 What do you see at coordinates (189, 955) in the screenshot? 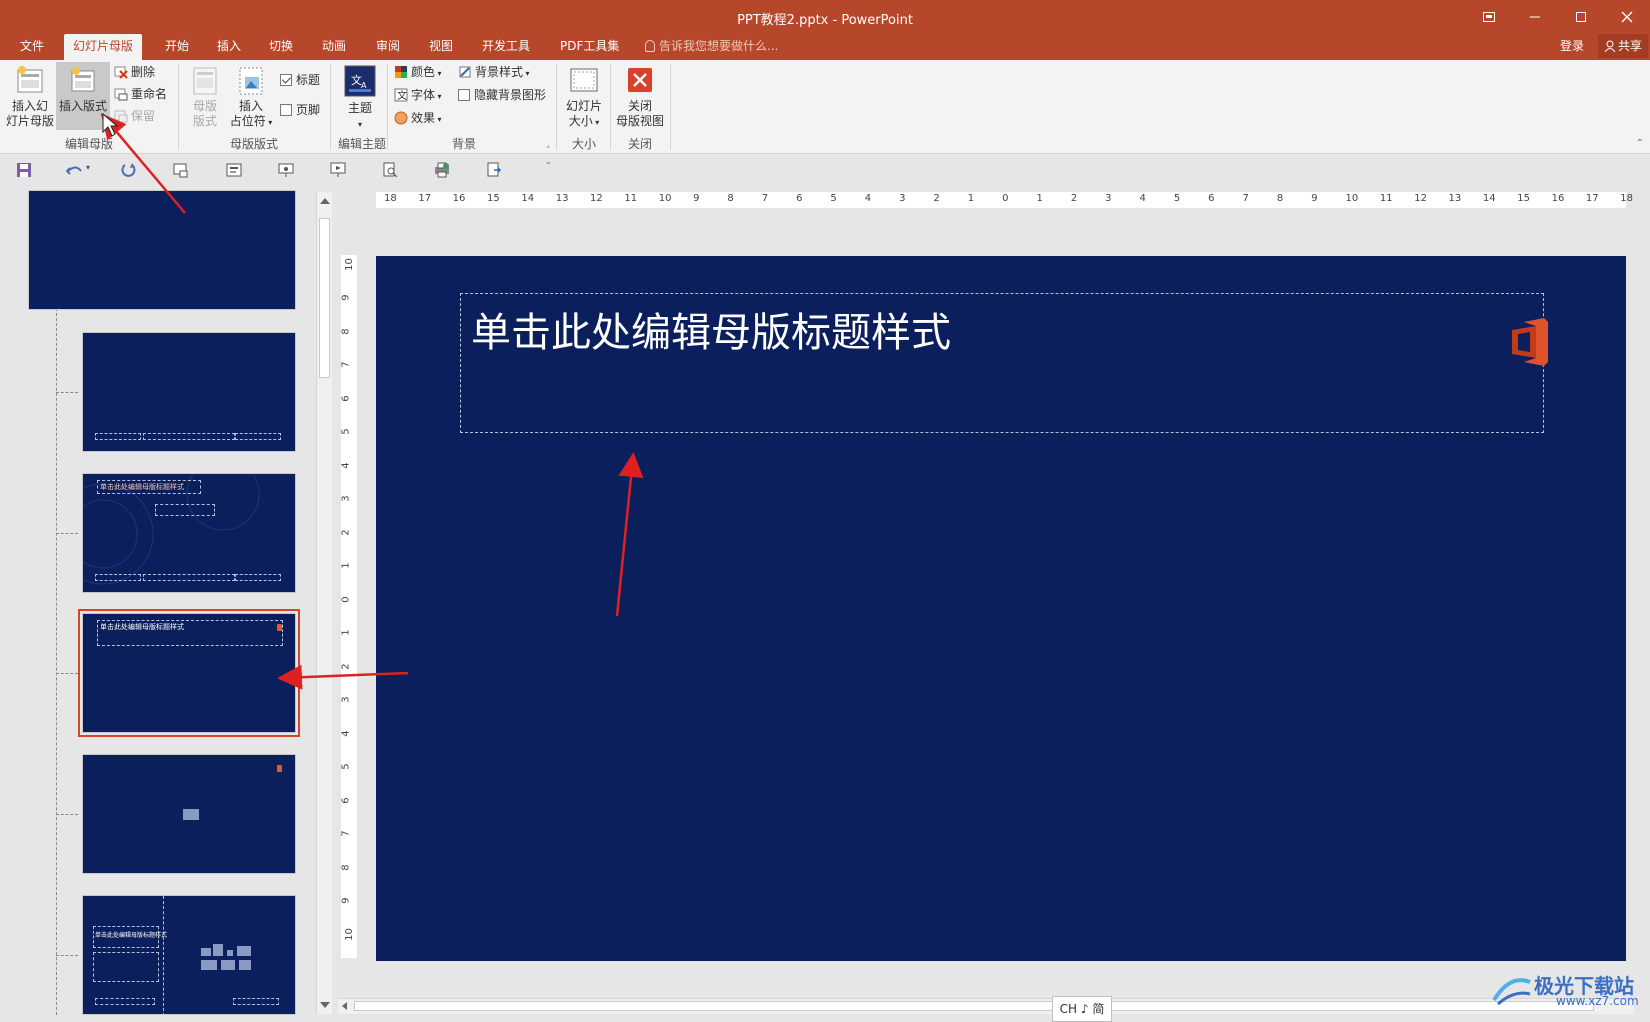
I see `thumbnail-layout-5: 单击此处编辑母版标题样式` at bounding box center [189, 955].